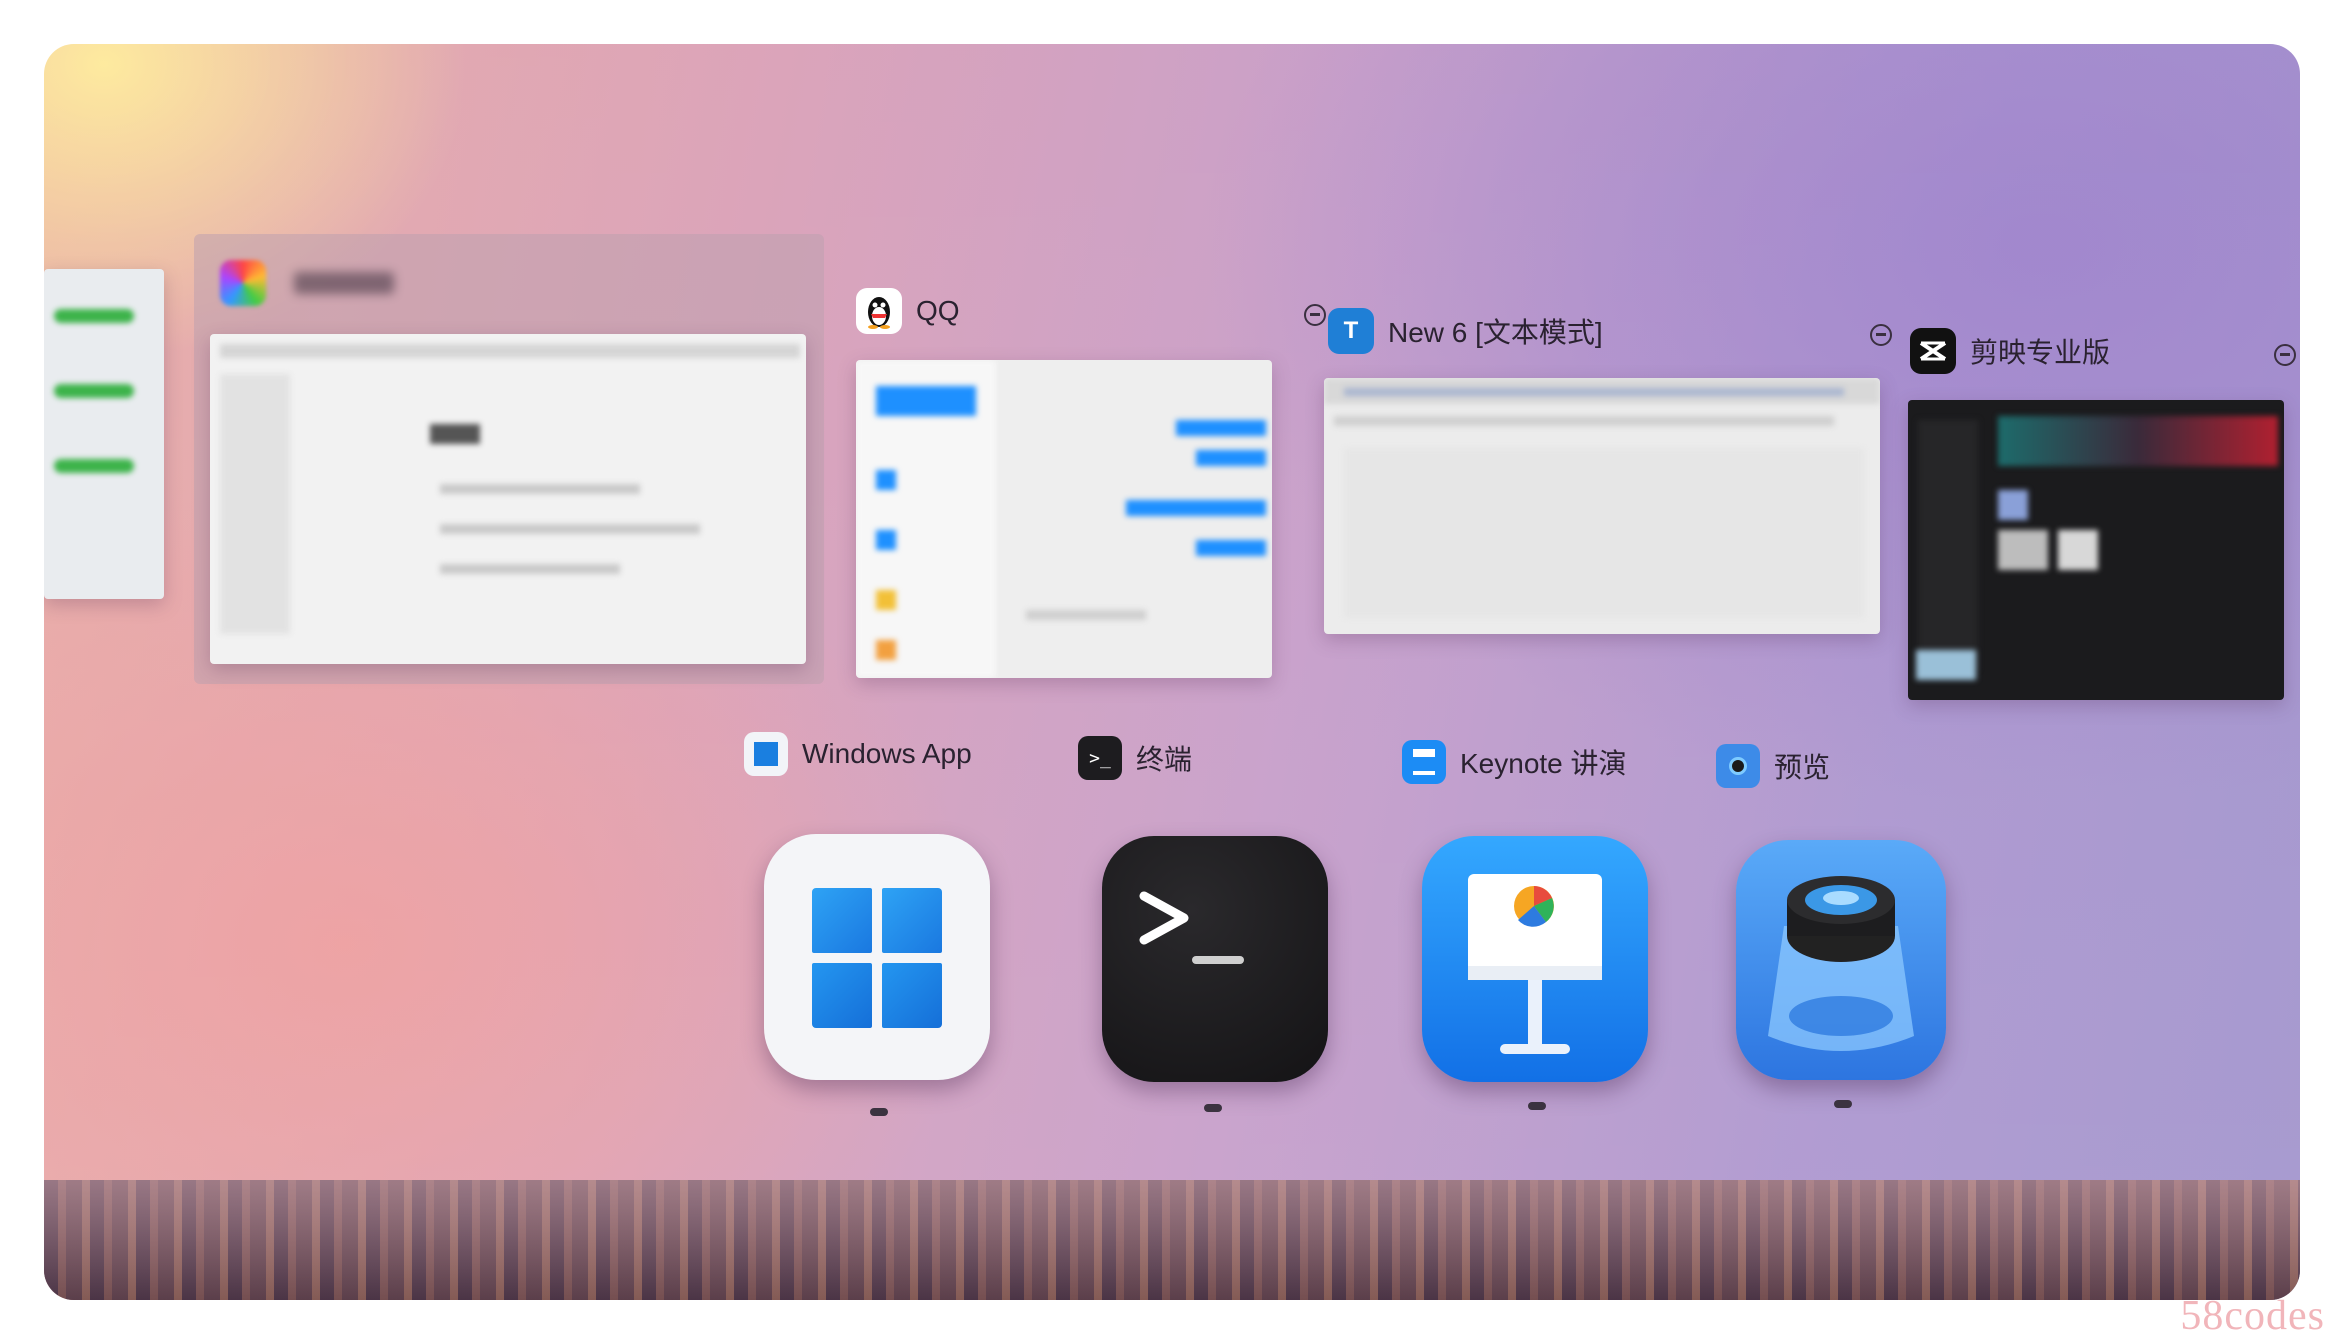 The width and height of the screenshot is (2343, 1344). What do you see at coordinates (1841, 963) in the screenshot?
I see `preview-loupe-icon` at bounding box center [1841, 963].